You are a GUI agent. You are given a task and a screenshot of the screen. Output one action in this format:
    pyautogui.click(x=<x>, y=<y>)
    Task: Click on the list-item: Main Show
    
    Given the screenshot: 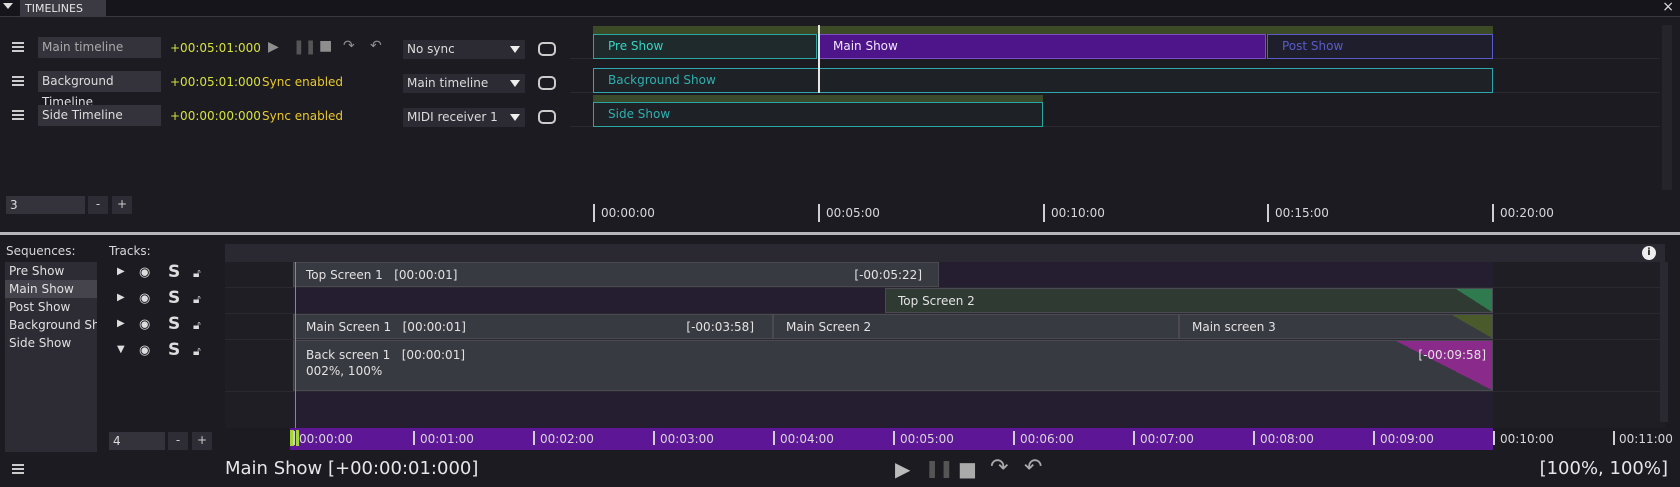 What is the action you would take?
    pyautogui.click(x=51, y=289)
    